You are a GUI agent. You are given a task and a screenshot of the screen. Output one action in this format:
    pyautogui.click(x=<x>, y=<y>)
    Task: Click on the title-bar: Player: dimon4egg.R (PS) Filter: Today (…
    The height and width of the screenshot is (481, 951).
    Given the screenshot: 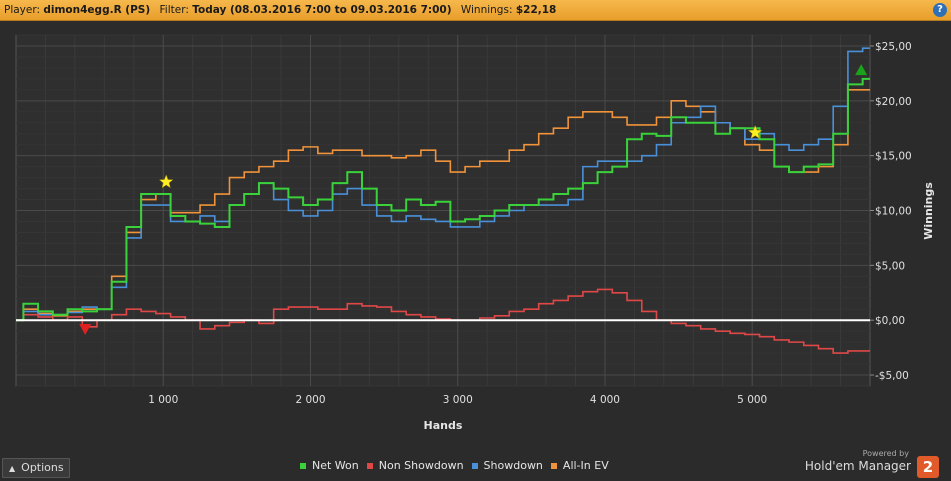 What is the action you would take?
    pyautogui.click(x=475, y=10)
    